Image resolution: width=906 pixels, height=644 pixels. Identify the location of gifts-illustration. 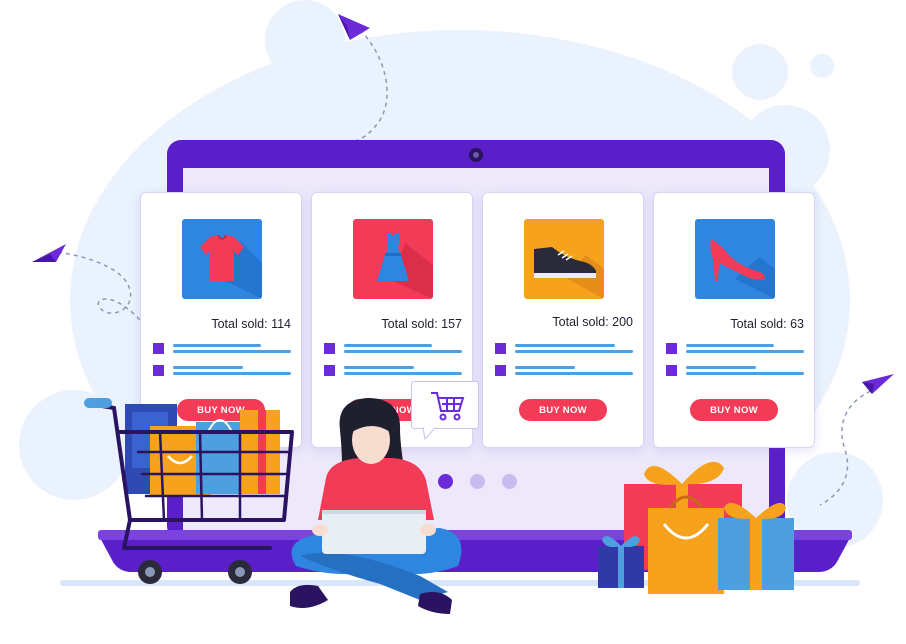
(696, 527).